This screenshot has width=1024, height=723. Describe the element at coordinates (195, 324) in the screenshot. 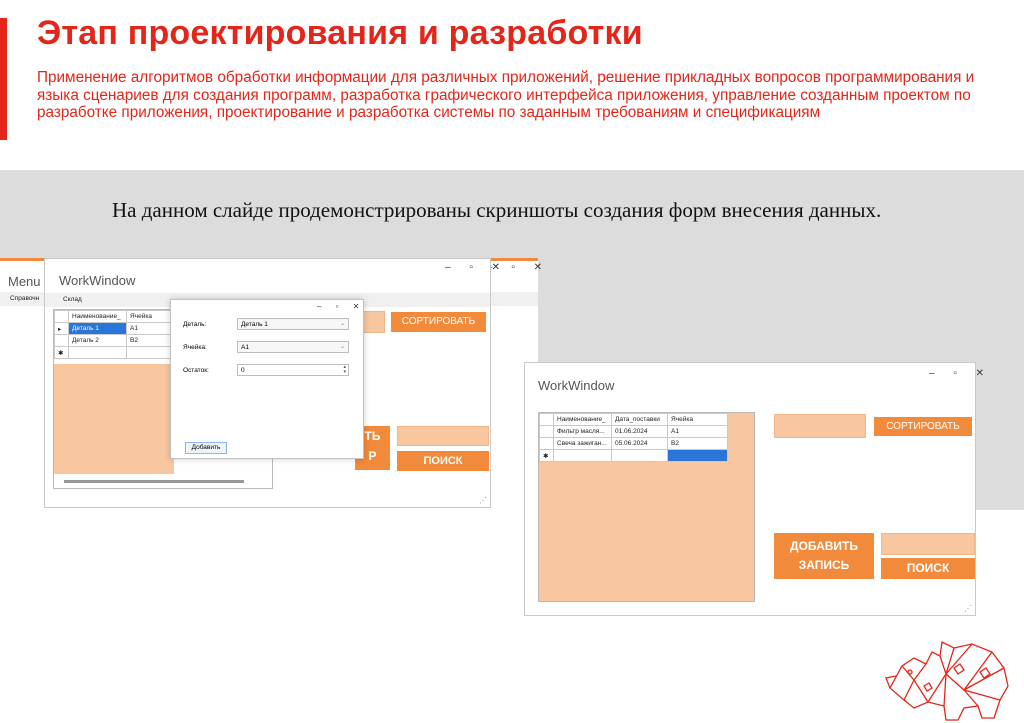

I see `detail-label: Деталь:` at that location.